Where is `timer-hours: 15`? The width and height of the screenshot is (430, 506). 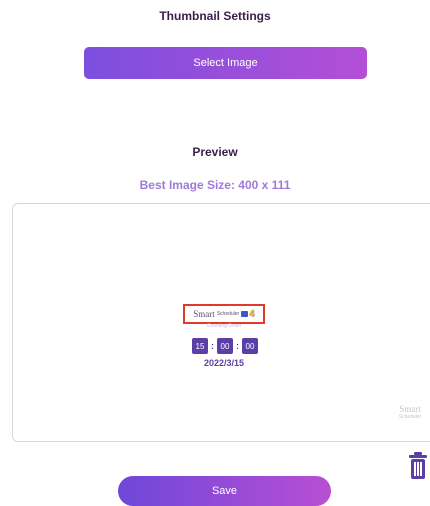 timer-hours: 15 is located at coordinates (200, 346).